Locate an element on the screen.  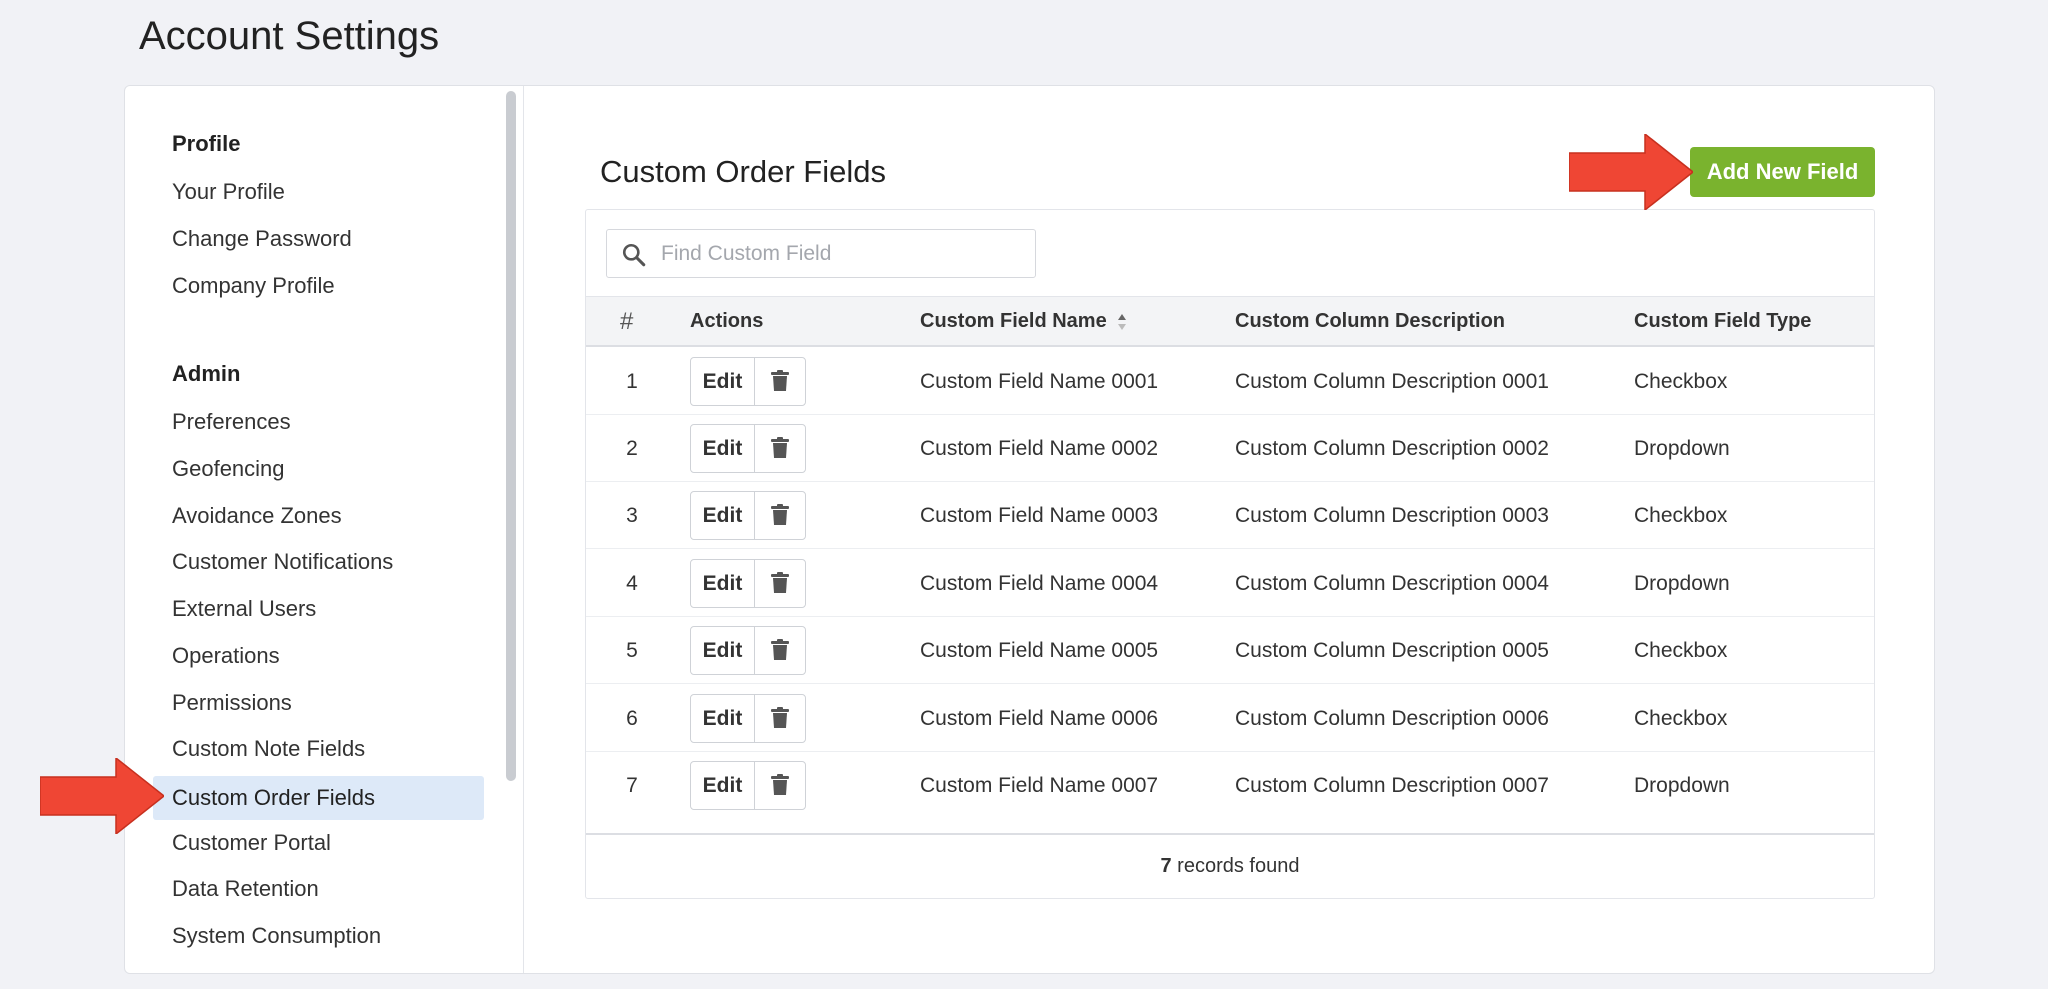
sidebar-item-customer-portal: Customer Portal is located at coordinates (251, 843).